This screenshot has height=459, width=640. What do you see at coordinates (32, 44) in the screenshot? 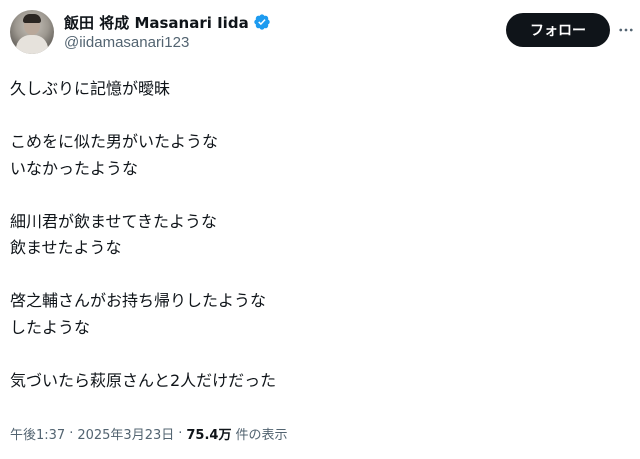
I see `avatar-body-shape` at bounding box center [32, 44].